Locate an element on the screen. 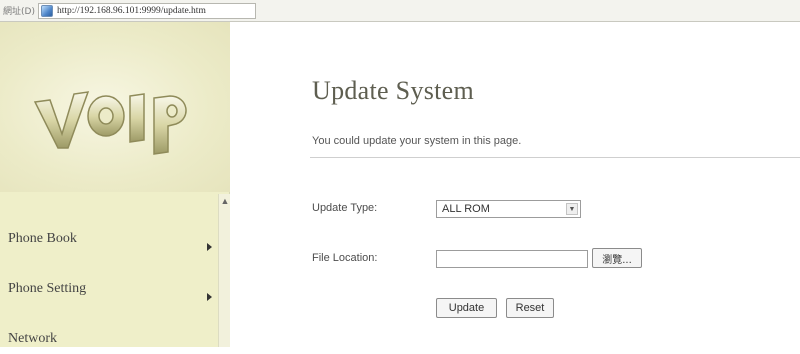 This screenshot has width=800, height=354. page-title: Update System is located at coordinates (393, 90).